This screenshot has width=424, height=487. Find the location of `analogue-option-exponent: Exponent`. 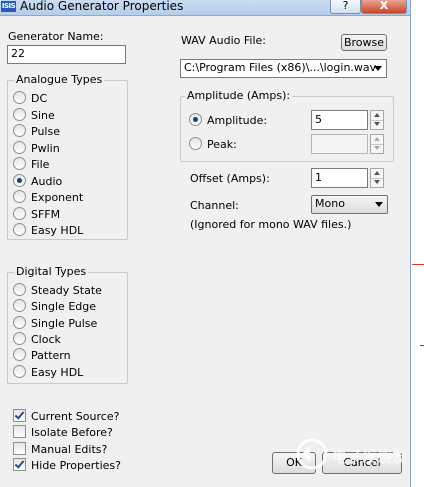

analogue-option-exponent: Exponent is located at coordinates (48, 197).